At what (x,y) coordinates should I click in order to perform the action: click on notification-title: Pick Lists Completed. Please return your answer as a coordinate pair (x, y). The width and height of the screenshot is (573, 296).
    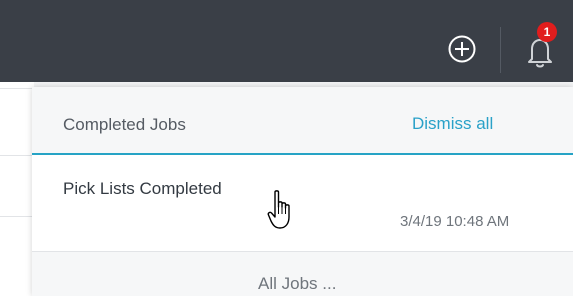
    Looking at the image, I should click on (142, 188).